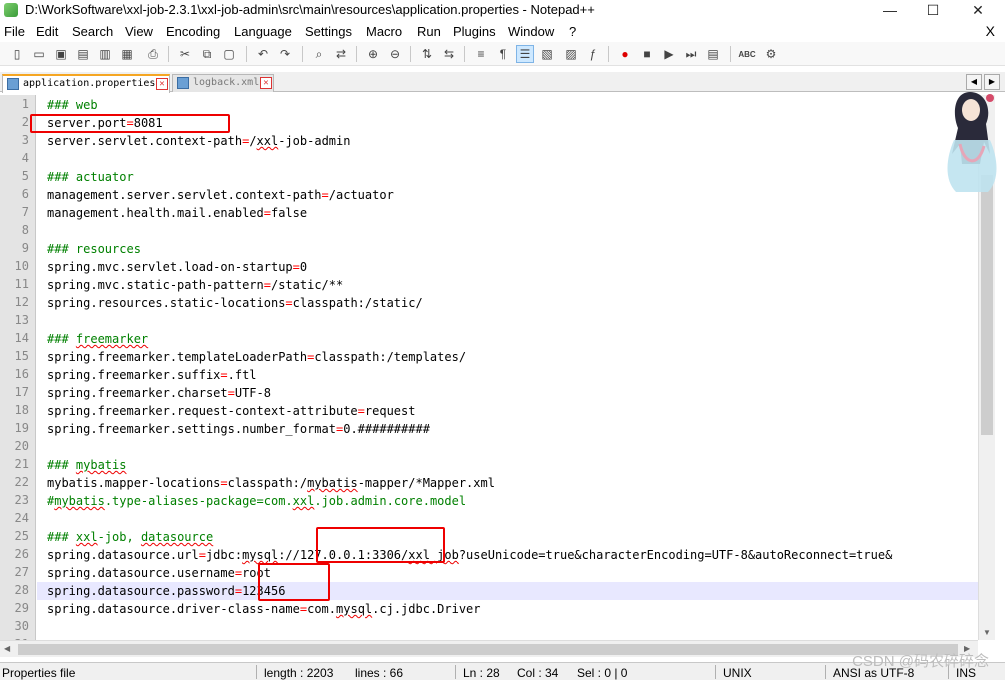 This screenshot has width=1005, height=680. What do you see at coordinates (978, 11) in the screenshot?
I see `close-window-button: ✕` at bounding box center [978, 11].